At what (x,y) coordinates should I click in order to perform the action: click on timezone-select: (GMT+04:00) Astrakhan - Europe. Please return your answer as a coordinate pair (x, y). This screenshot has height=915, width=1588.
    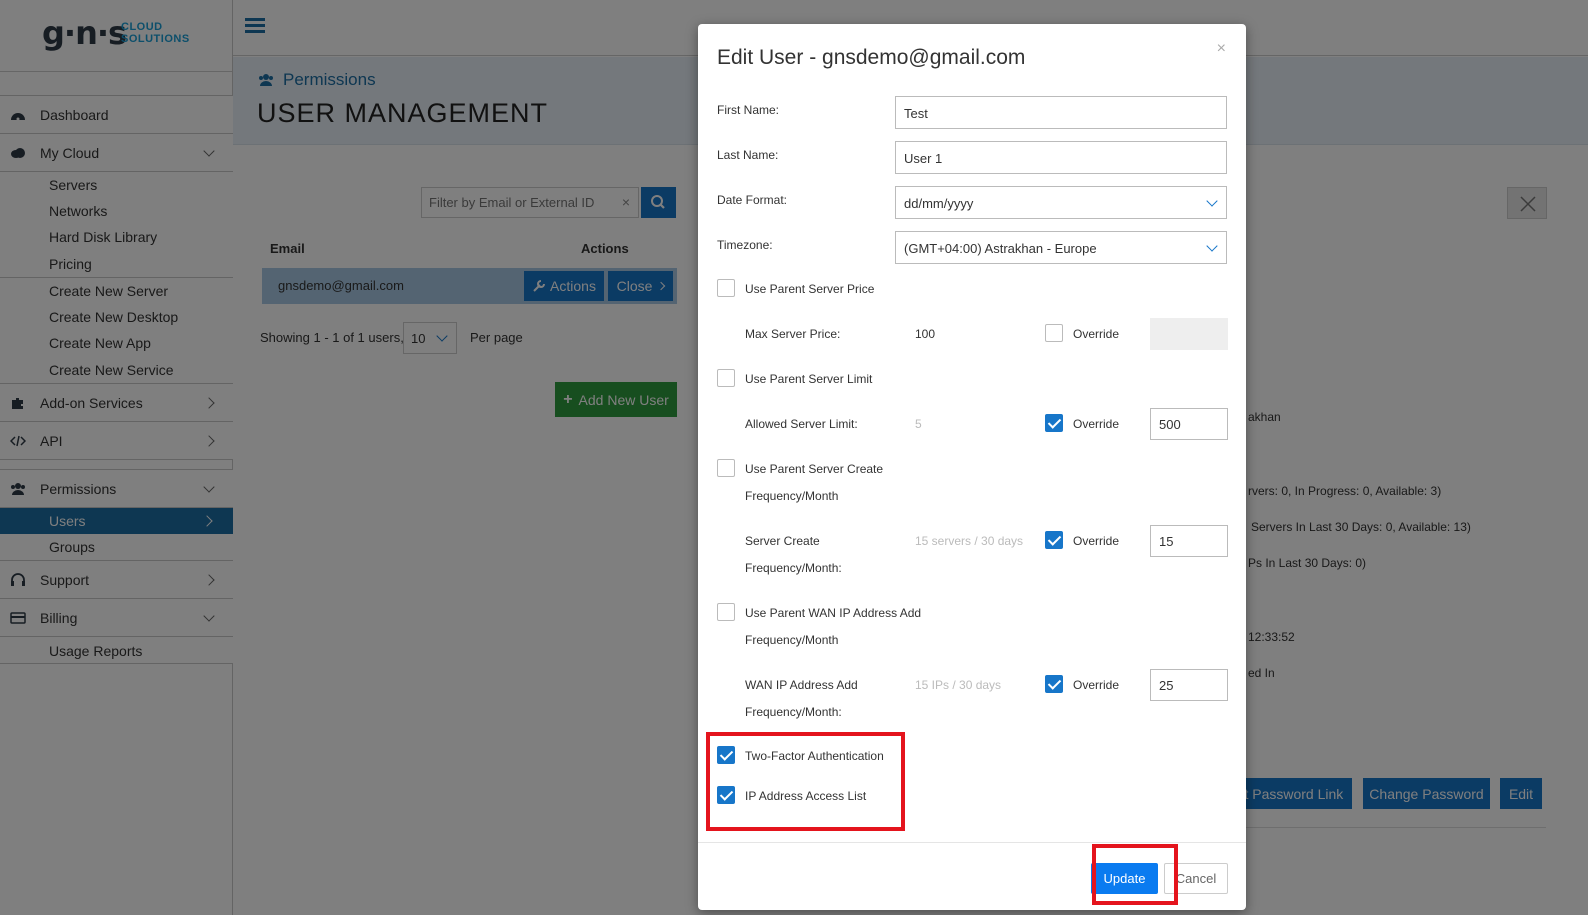
    Looking at the image, I should click on (1061, 247).